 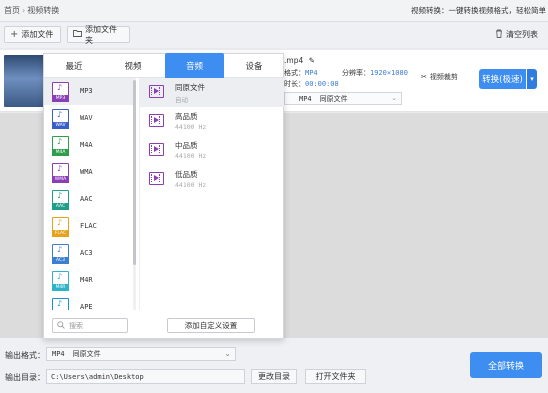 What do you see at coordinates (506, 365) in the screenshot?
I see `convert-all-button: 全部转换` at bounding box center [506, 365].